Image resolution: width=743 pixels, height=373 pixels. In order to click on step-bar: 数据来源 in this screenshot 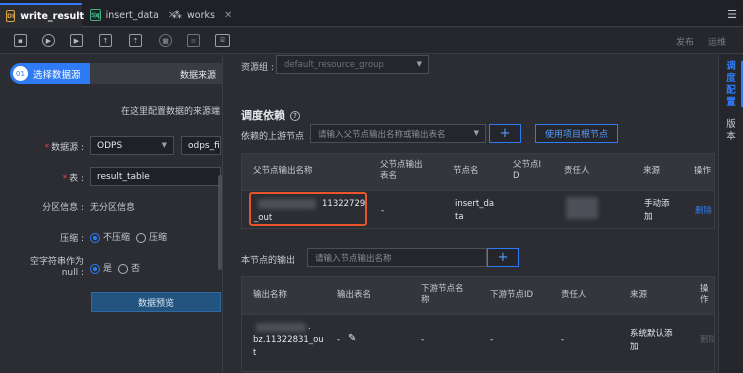, I will do `click(156, 73)`.